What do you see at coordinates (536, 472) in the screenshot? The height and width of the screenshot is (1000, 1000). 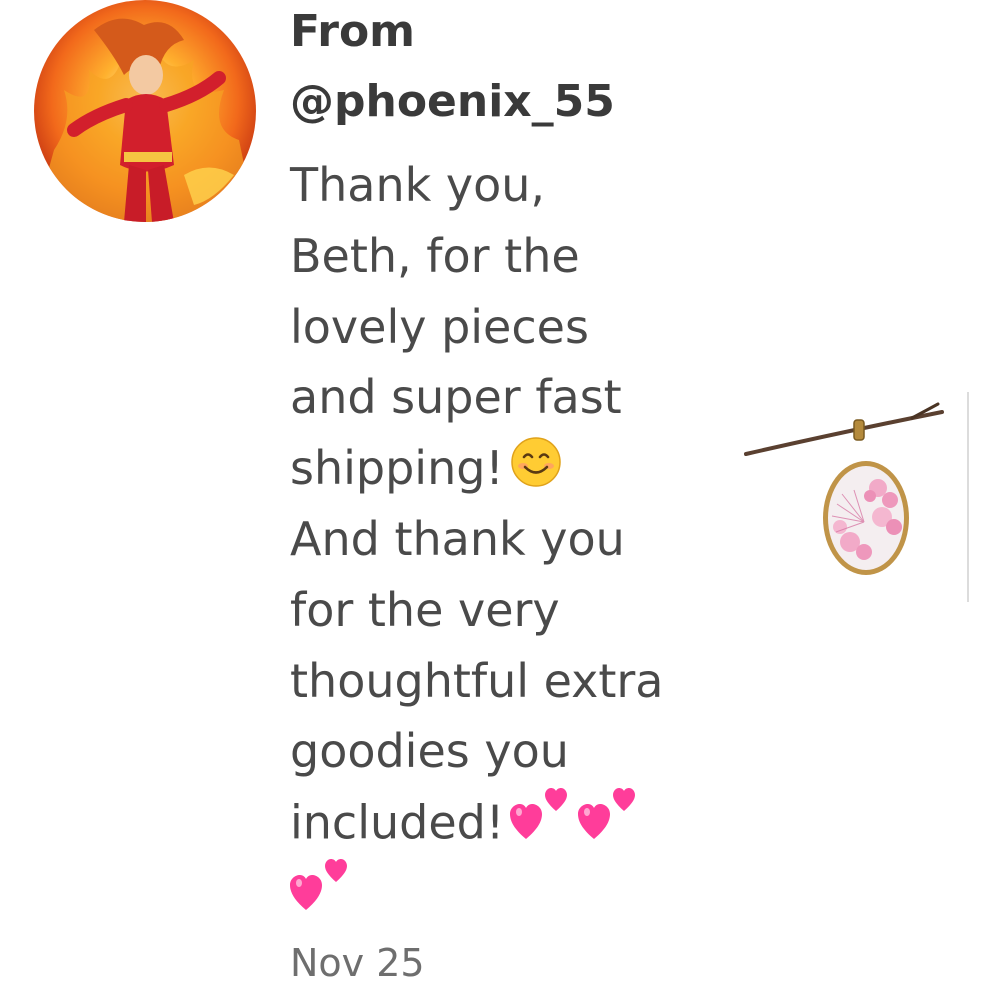 I see `smiling-face-emoji-icon` at bounding box center [536, 472].